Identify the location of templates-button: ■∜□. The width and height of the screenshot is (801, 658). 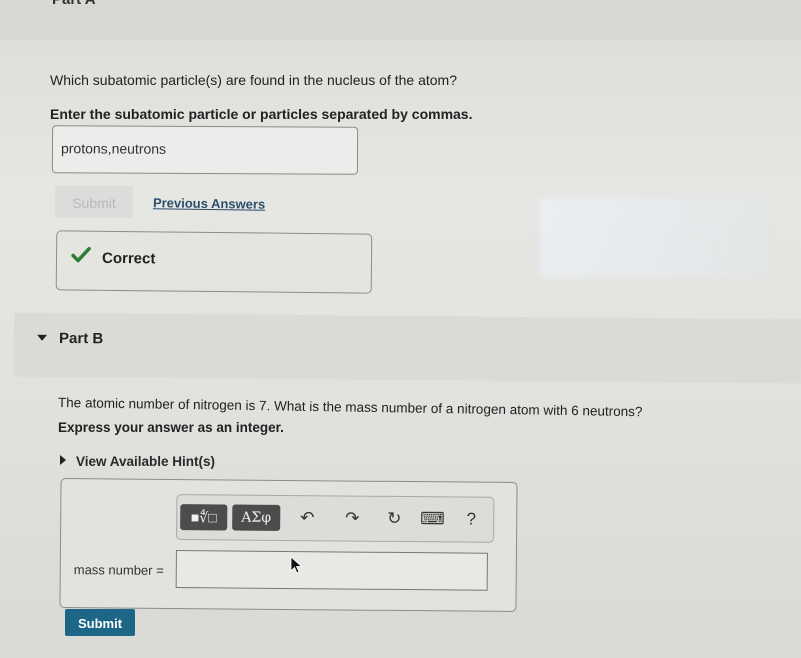
(204, 517).